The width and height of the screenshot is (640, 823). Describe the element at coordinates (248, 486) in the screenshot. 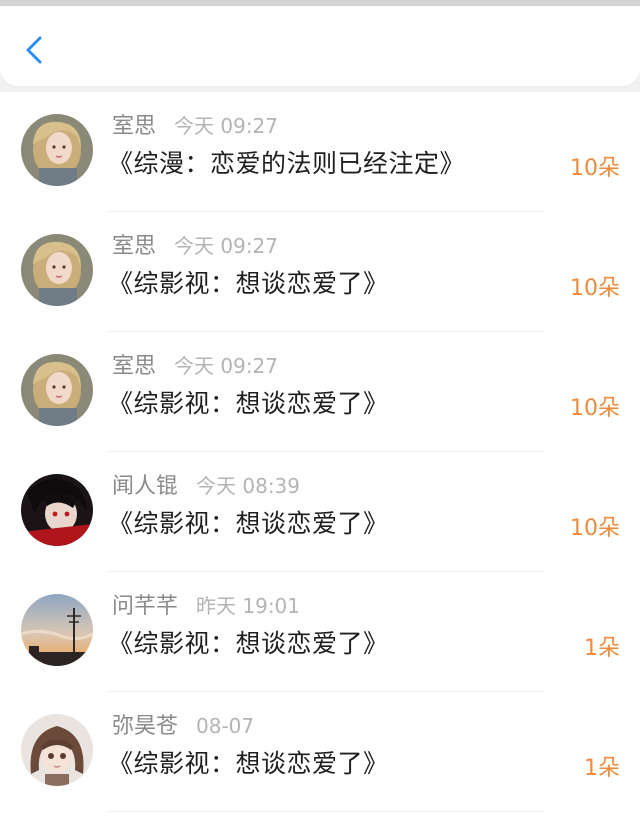

I see `record-time: 今天 08:39` at that location.